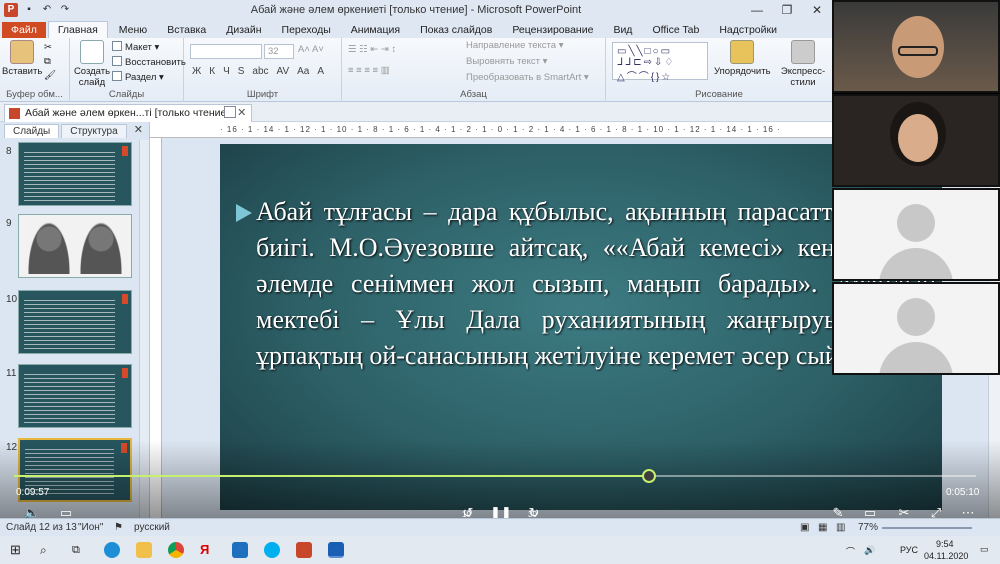 This screenshot has width=1000, height=564. Describe the element at coordinates (369, 70) in the screenshot. I see `align-buttons: ≡ ≡ ≡ ≡ ▥` at that location.